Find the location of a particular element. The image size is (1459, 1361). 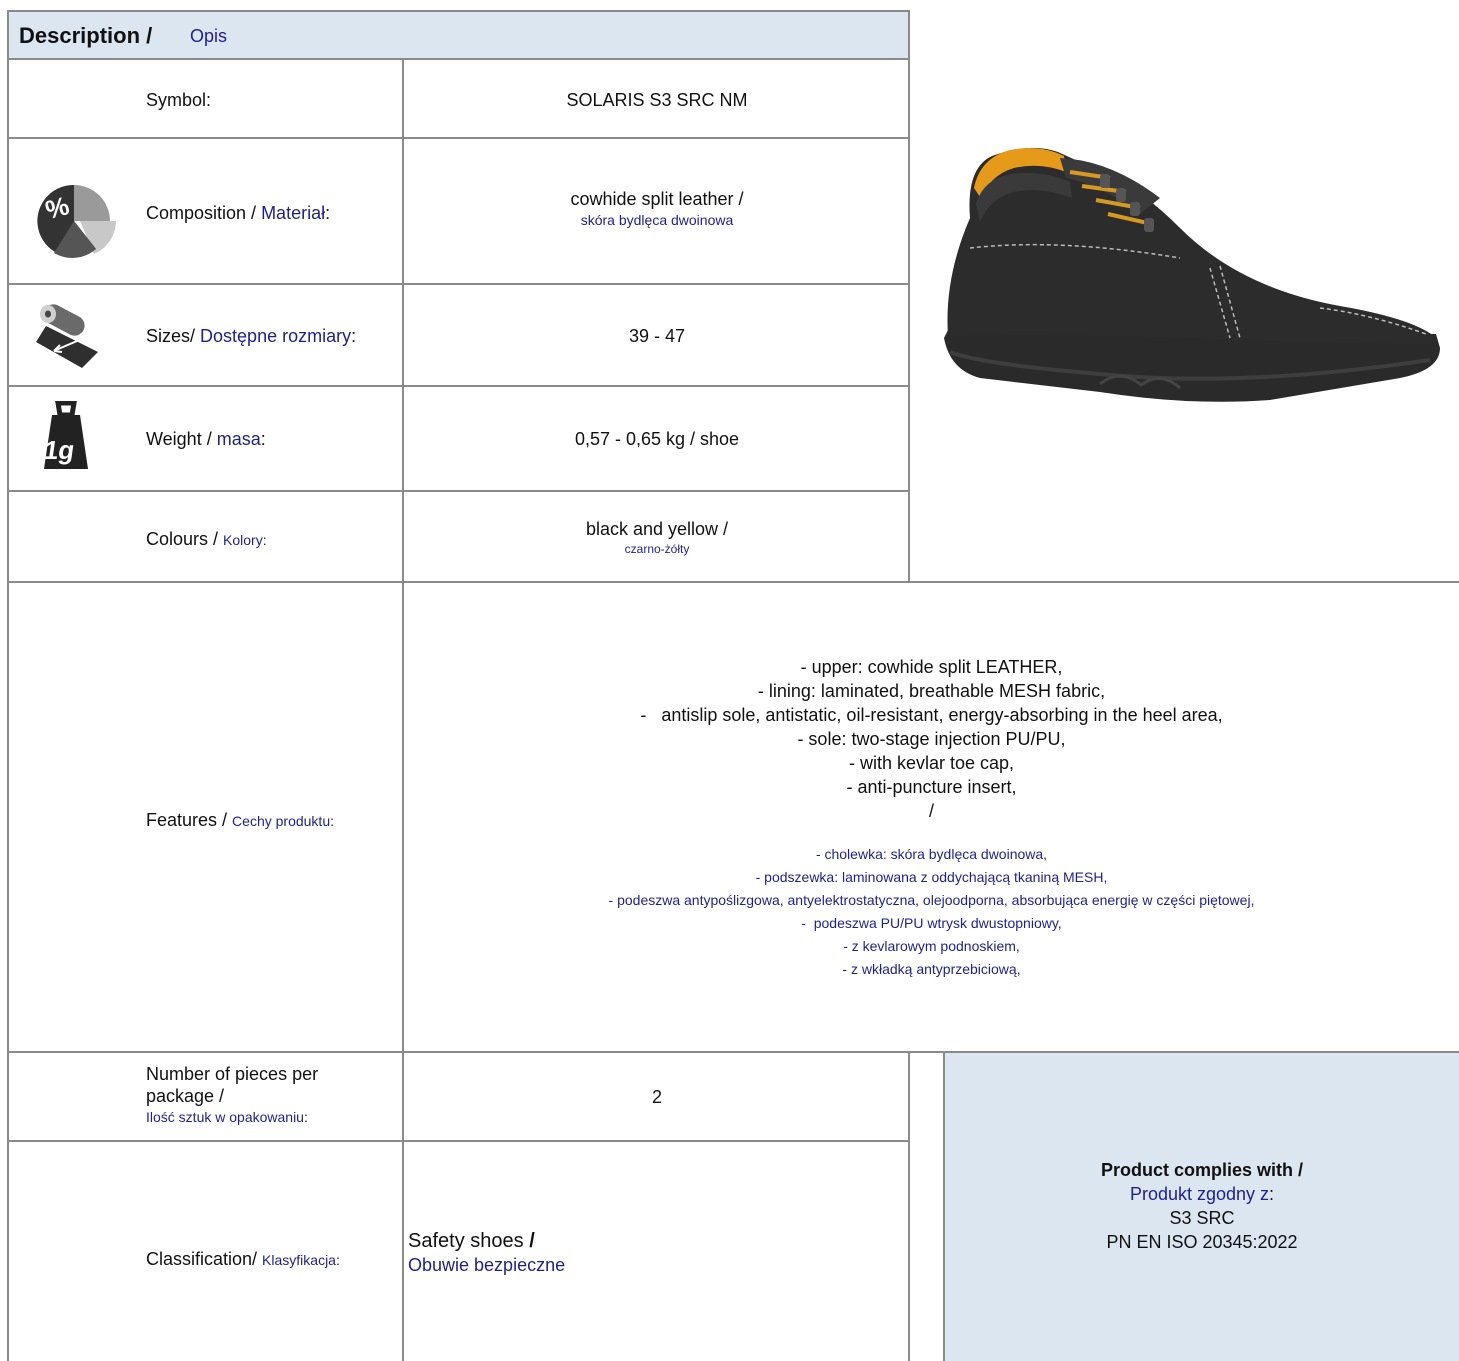

fabric-roll-icon is located at coordinates (79, 337).